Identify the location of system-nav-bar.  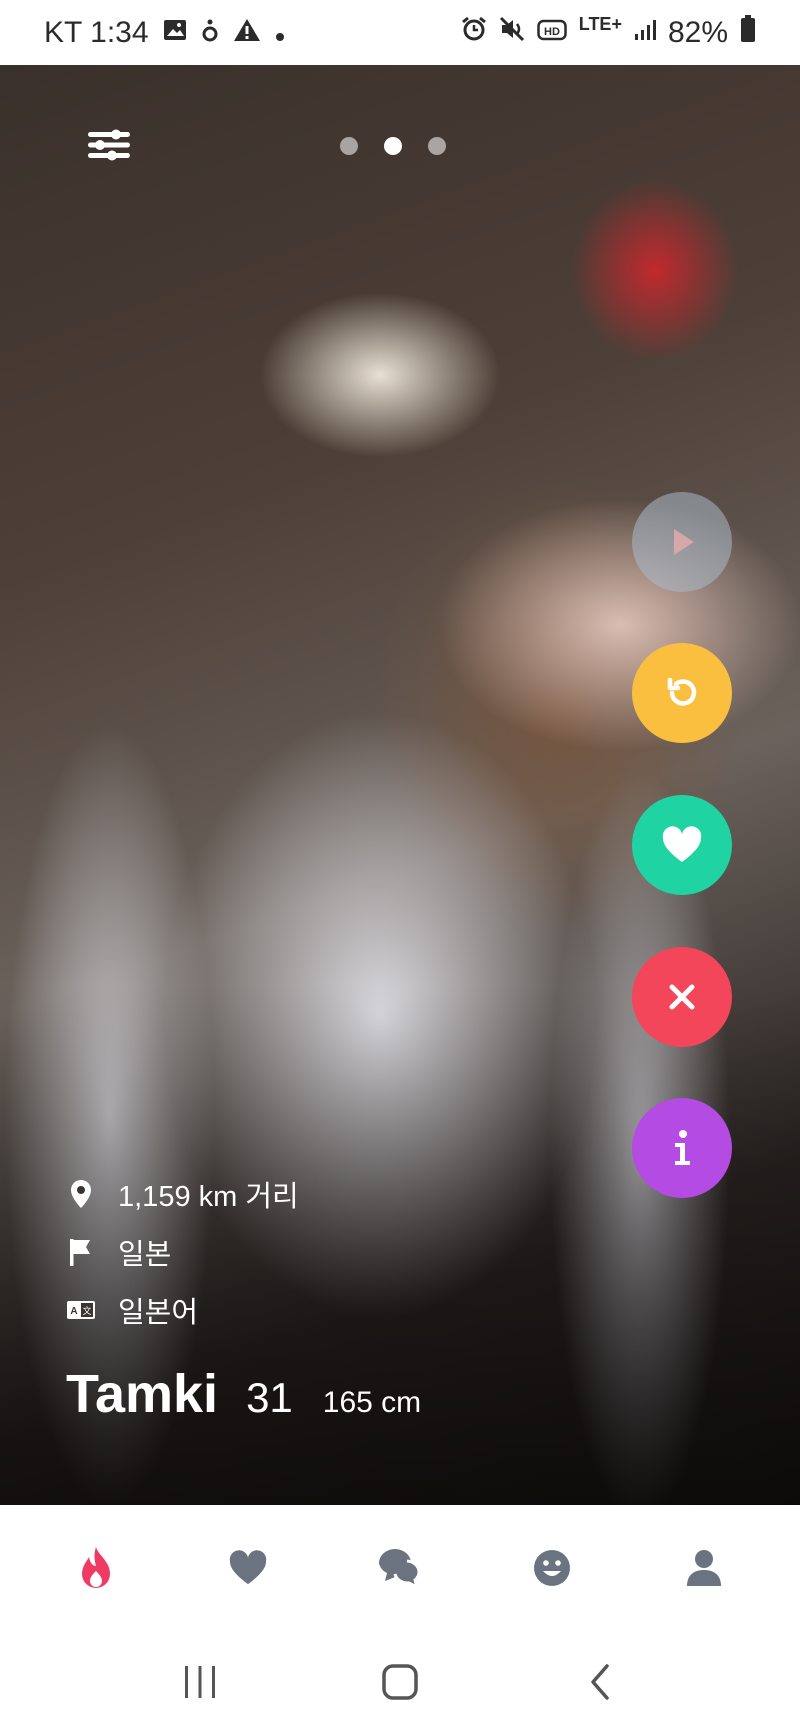
(400, 1682).